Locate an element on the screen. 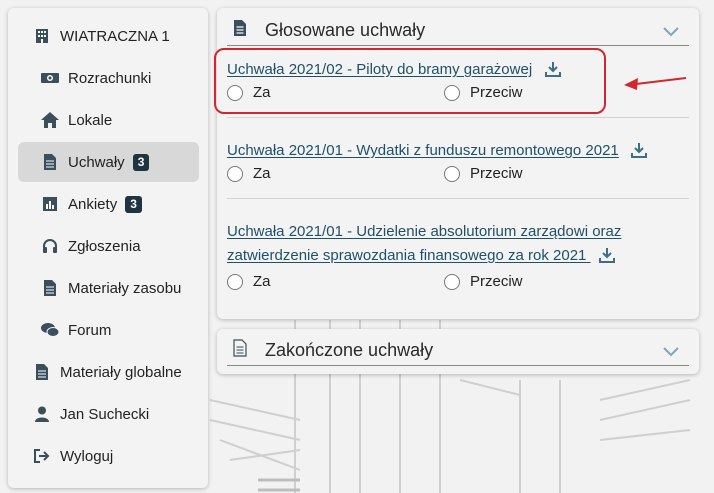  sidebar-item-label: Ankiety is located at coordinates (93, 204).